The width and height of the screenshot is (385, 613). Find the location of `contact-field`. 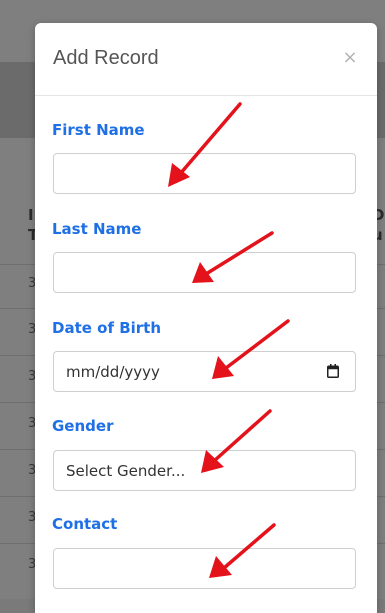

contact-field is located at coordinates (204, 568).